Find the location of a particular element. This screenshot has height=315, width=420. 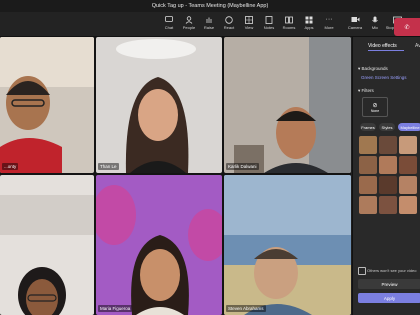

chat-label: Chat is located at coordinates (169, 27).